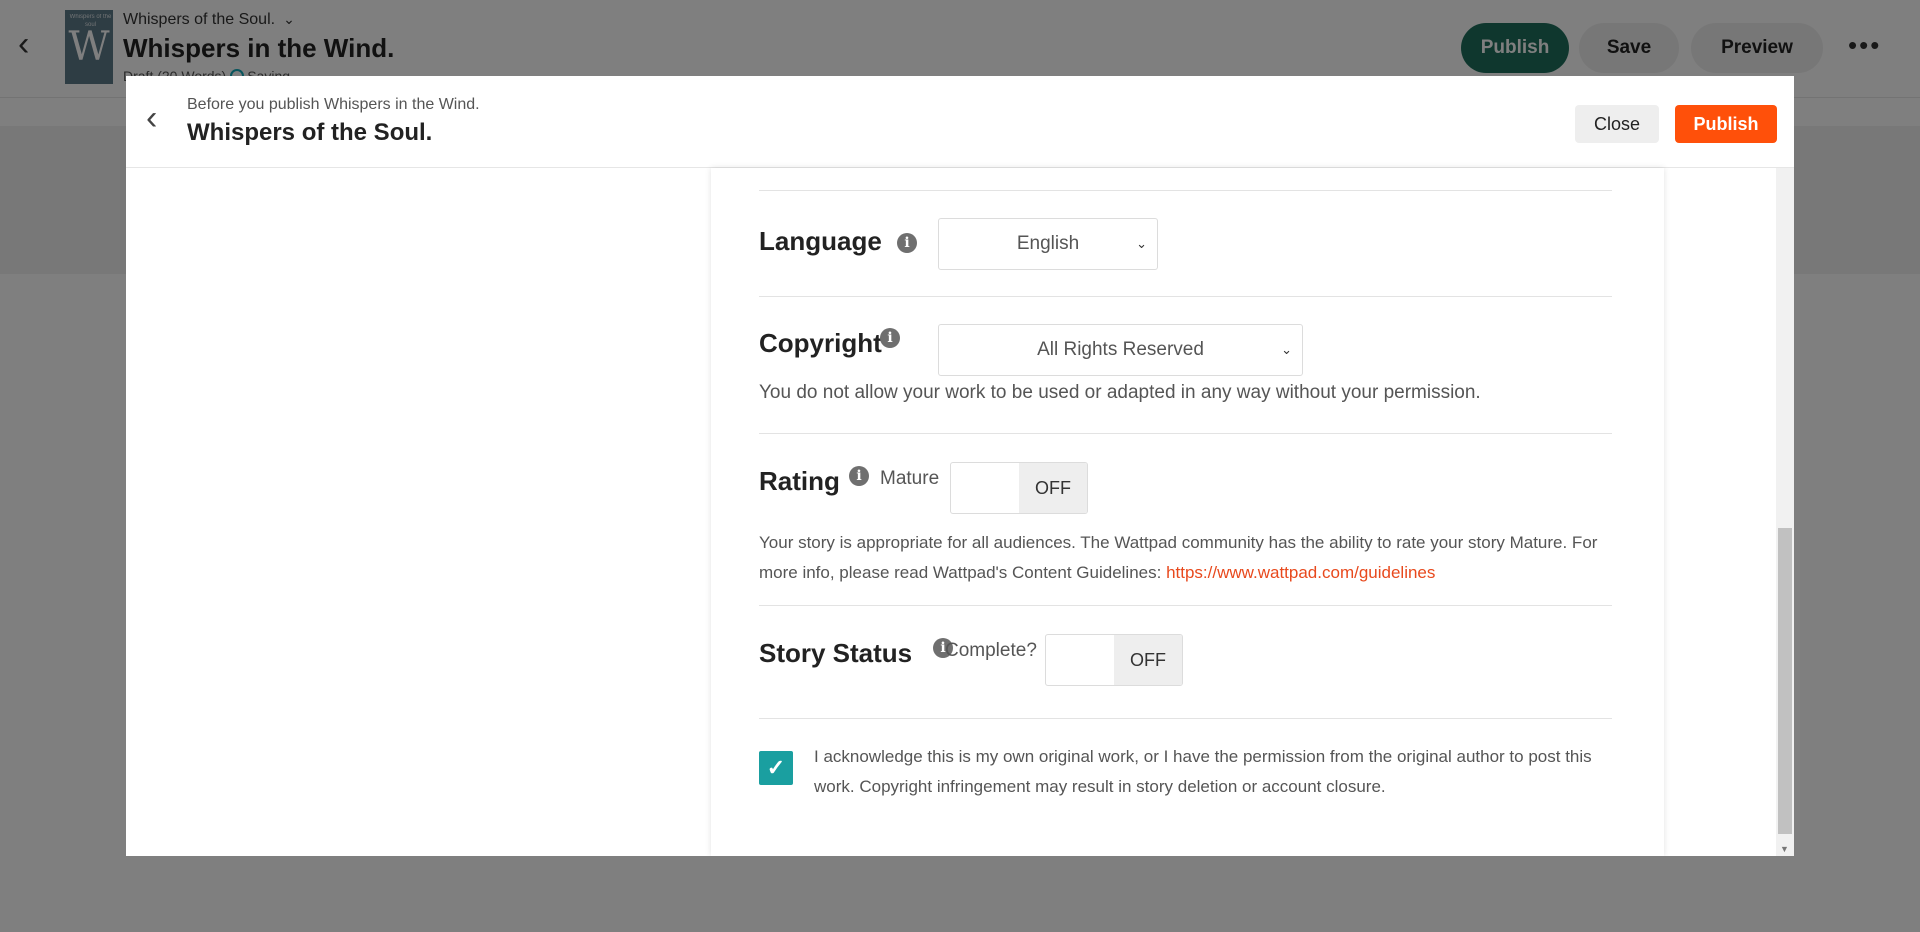 The height and width of the screenshot is (932, 1920). Describe the element at coordinates (1053, 488) in the screenshot. I see `mature-toggle-state: OFF` at that location.